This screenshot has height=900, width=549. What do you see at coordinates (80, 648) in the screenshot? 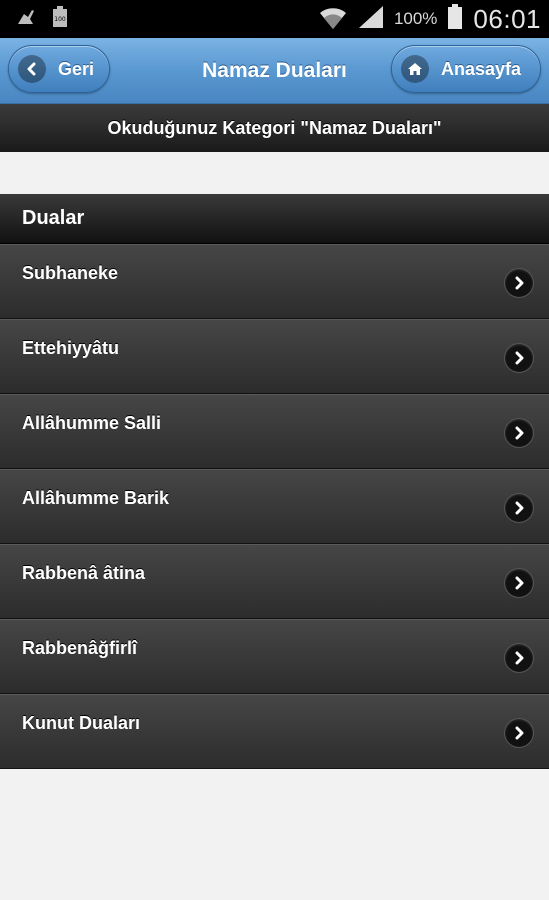
I see `list-item-label: Rabbenâğfirlî` at bounding box center [80, 648].